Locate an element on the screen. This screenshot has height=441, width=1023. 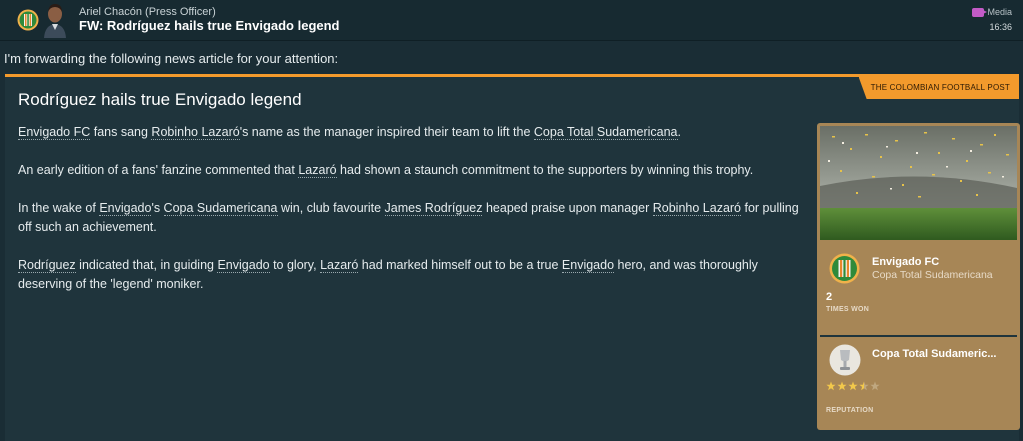
article-text: to glory, is located at coordinates (295, 265).